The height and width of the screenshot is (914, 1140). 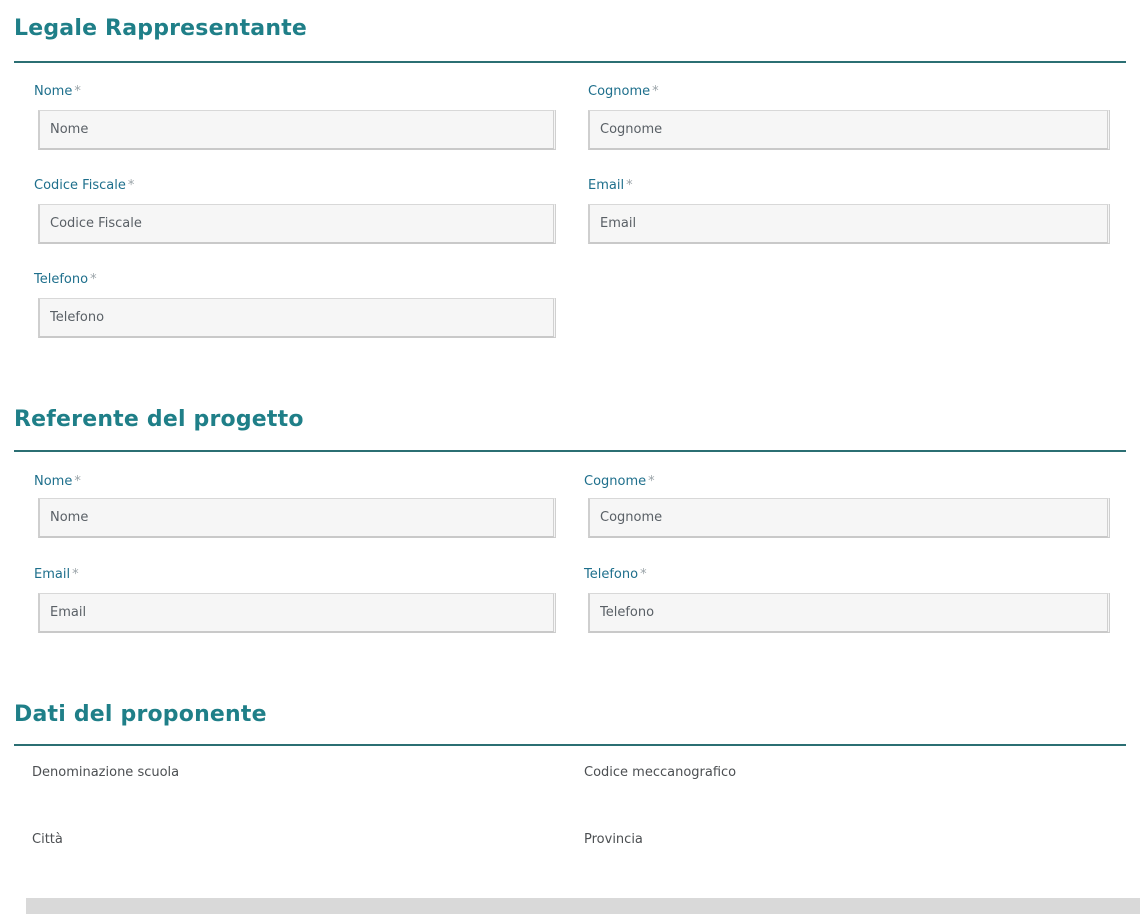 I want to click on cognome-input, so click(x=849, y=130).